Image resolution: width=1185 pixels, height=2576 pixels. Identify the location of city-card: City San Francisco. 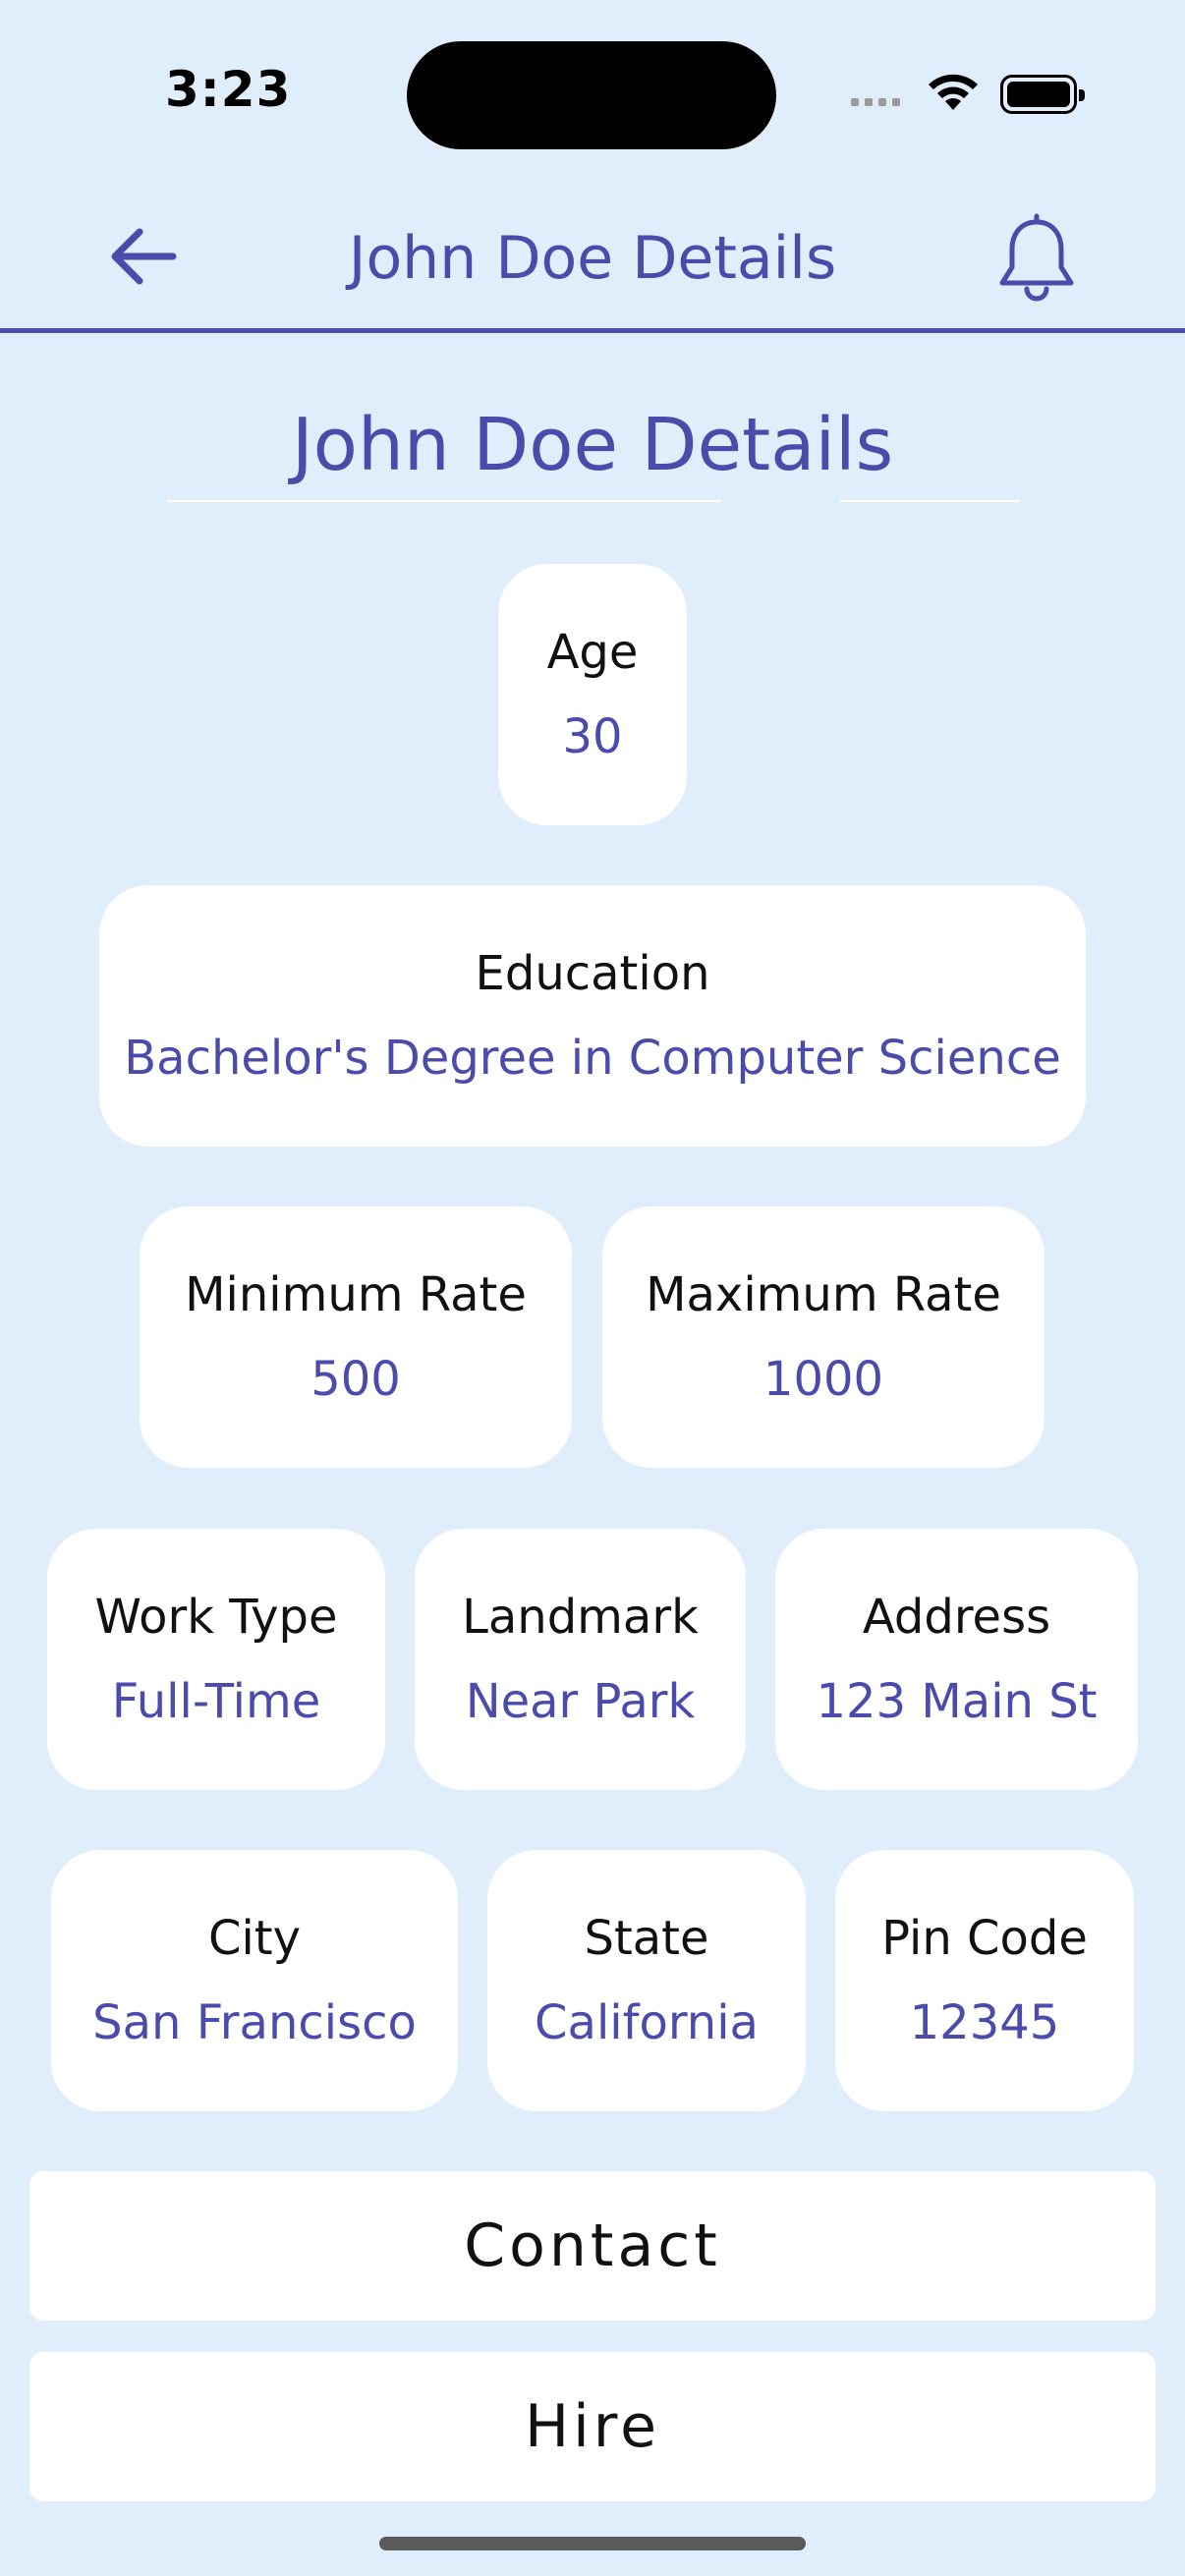
(255, 1980).